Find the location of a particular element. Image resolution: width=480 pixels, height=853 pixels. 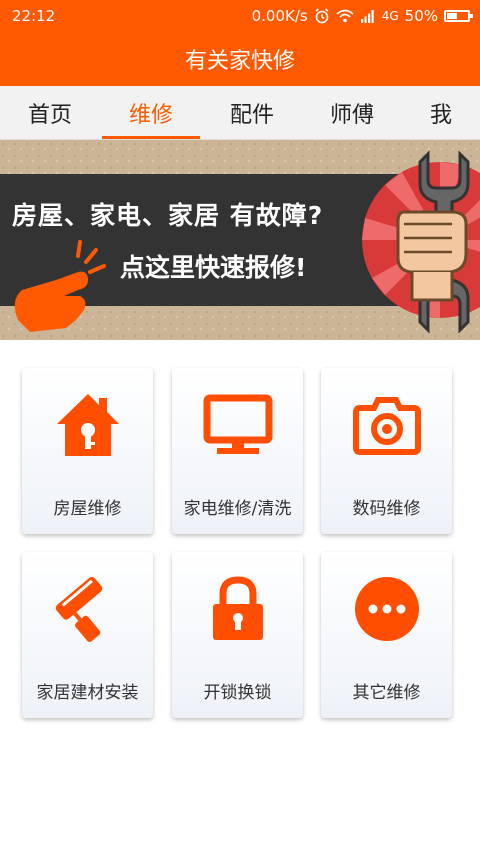

paint-roller-icon is located at coordinates (78, 609).